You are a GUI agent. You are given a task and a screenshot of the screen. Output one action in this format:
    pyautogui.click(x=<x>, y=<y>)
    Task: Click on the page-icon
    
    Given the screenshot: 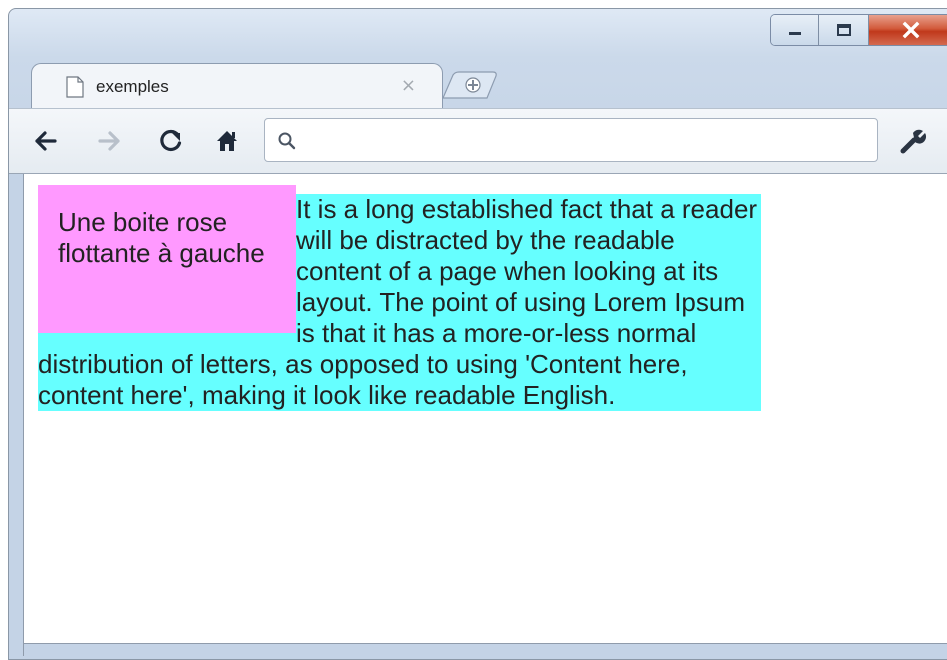 What is the action you would take?
    pyautogui.click(x=75, y=87)
    